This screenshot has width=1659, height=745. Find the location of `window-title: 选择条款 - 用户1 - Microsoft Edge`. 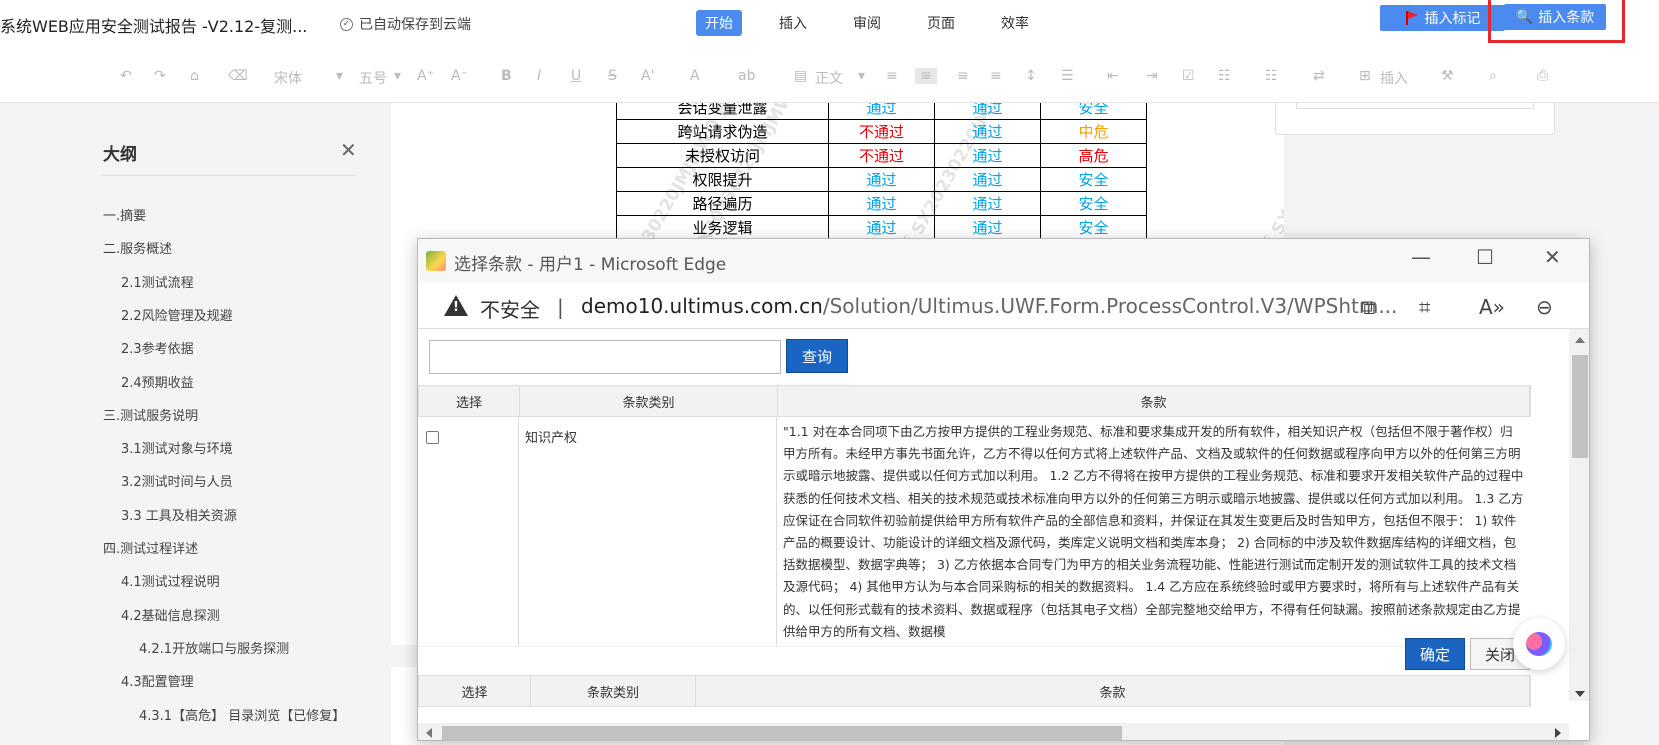

window-title: 选择条款 - 用户1 - Microsoft Edge is located at coordinates (590, 265).